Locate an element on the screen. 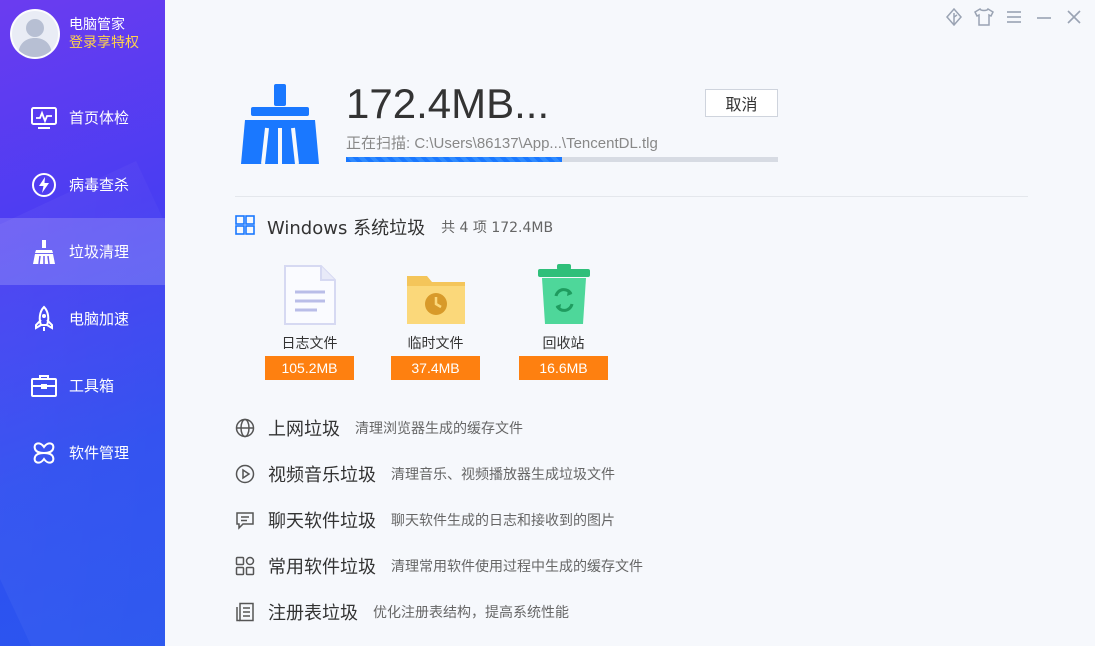  category-desc: 清理浏览器生成的缓存文件 is located at coordinates (439, 429).